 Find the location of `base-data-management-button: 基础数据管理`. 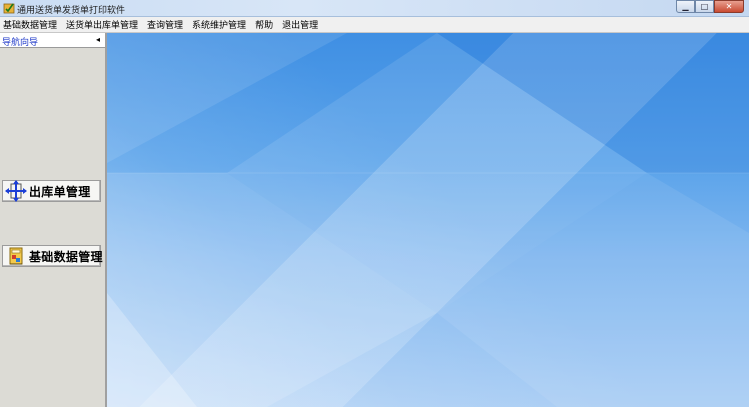

base-data-management-button: 基础数据管理 is located at coordinates (52, 256).